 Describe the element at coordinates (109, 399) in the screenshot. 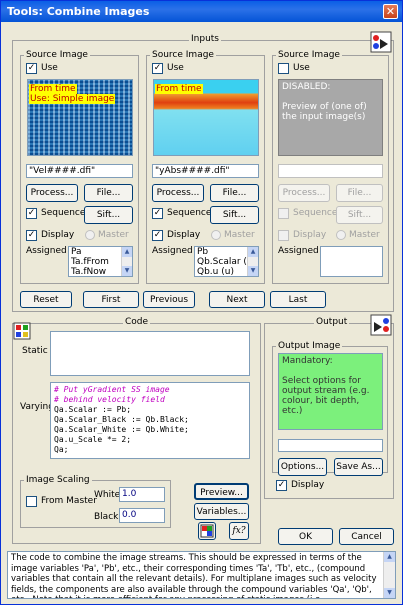

I see `code-line: # behind velocity field` at that location.